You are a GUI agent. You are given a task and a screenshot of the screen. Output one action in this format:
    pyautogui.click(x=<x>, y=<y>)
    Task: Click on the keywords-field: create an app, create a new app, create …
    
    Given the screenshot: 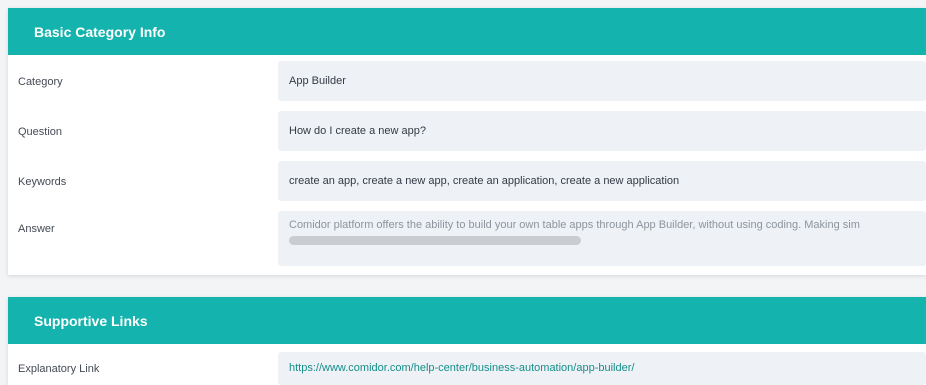 What is the action you would take?
    pyautogui.click(x=602, y=181)
    